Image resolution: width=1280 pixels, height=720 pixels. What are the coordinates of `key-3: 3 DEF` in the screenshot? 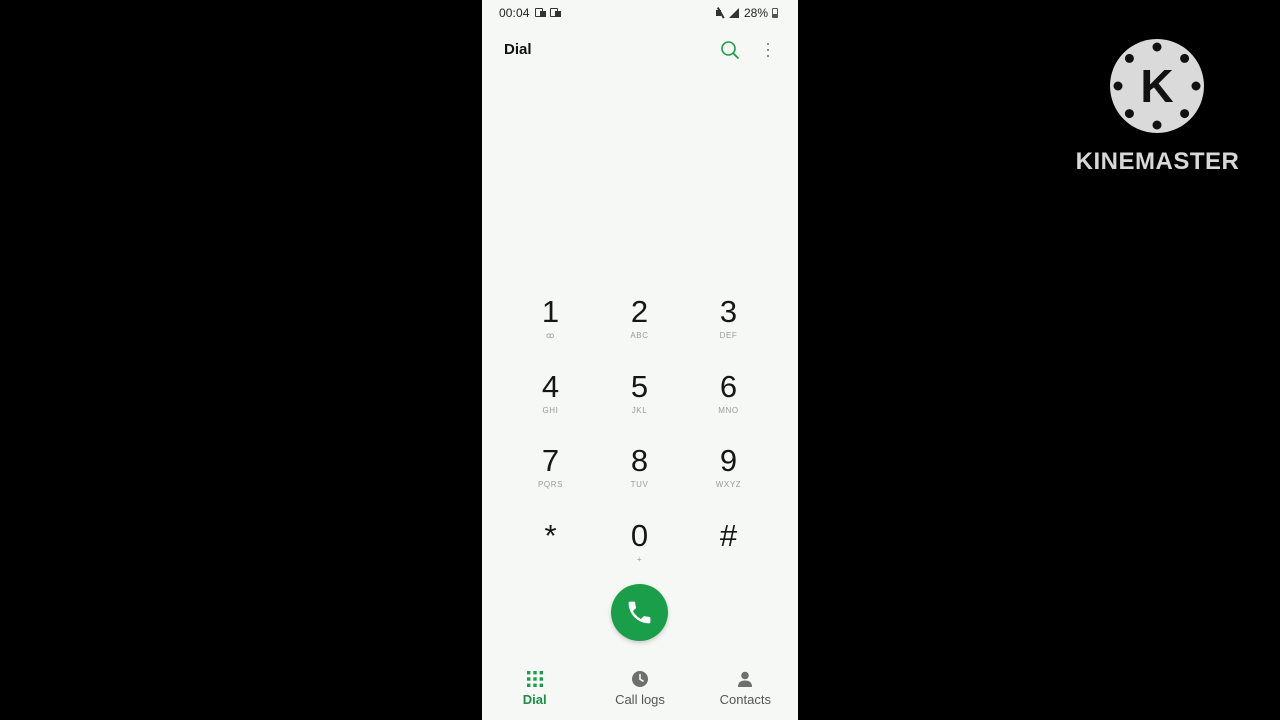 It's located at (728, 327).